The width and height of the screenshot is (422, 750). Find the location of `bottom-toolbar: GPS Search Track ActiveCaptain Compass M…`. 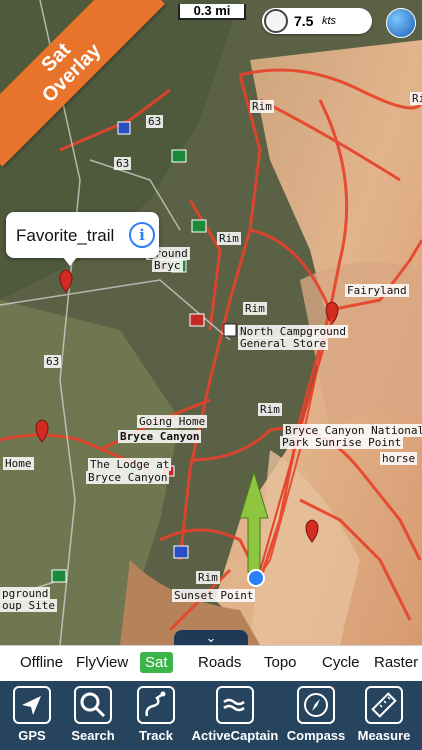

bottom-toolbar: GPS Search Track ActiveCaptain Compass M… is located at coordinates (211, 715).